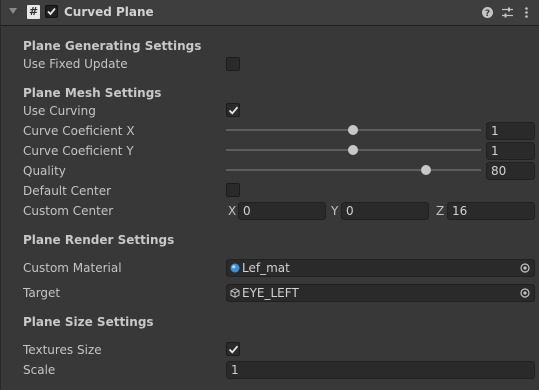 The height and width of the screenshot is (390, 539). Describe the element at coordinates (510, 171) in the screenshot. I see `quality-input: 80` at that location.